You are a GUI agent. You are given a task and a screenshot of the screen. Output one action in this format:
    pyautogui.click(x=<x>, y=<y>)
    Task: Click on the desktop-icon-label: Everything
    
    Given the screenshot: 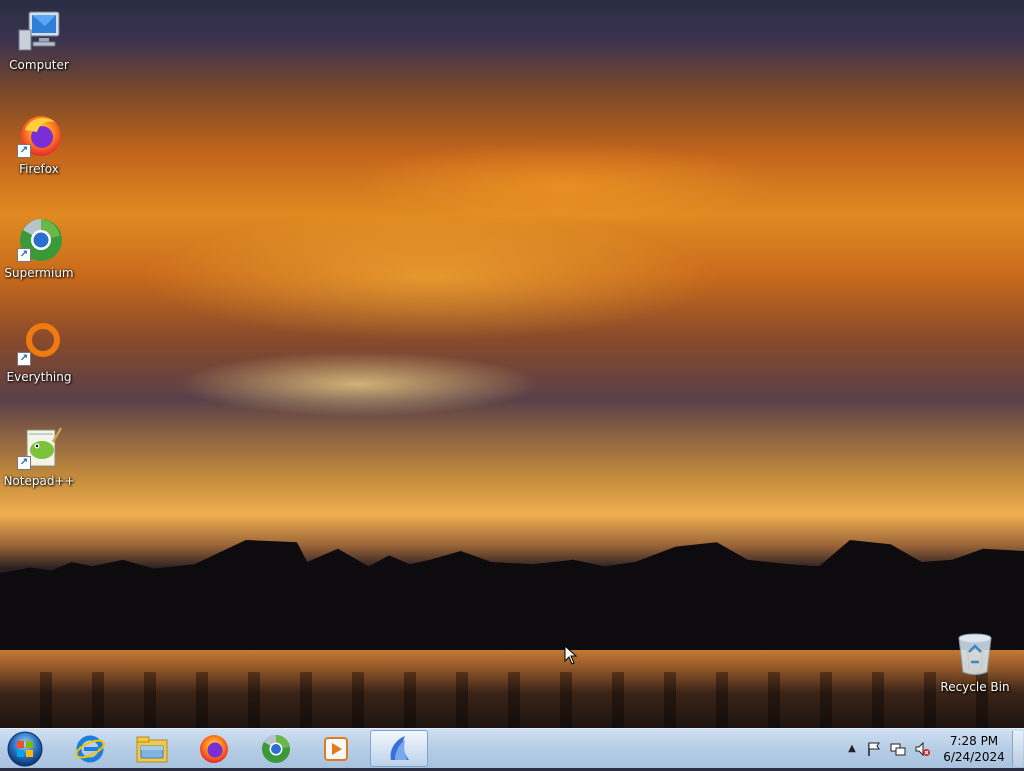 What is the action you would take?
    pyautogui.click(x=39, y=377)
    